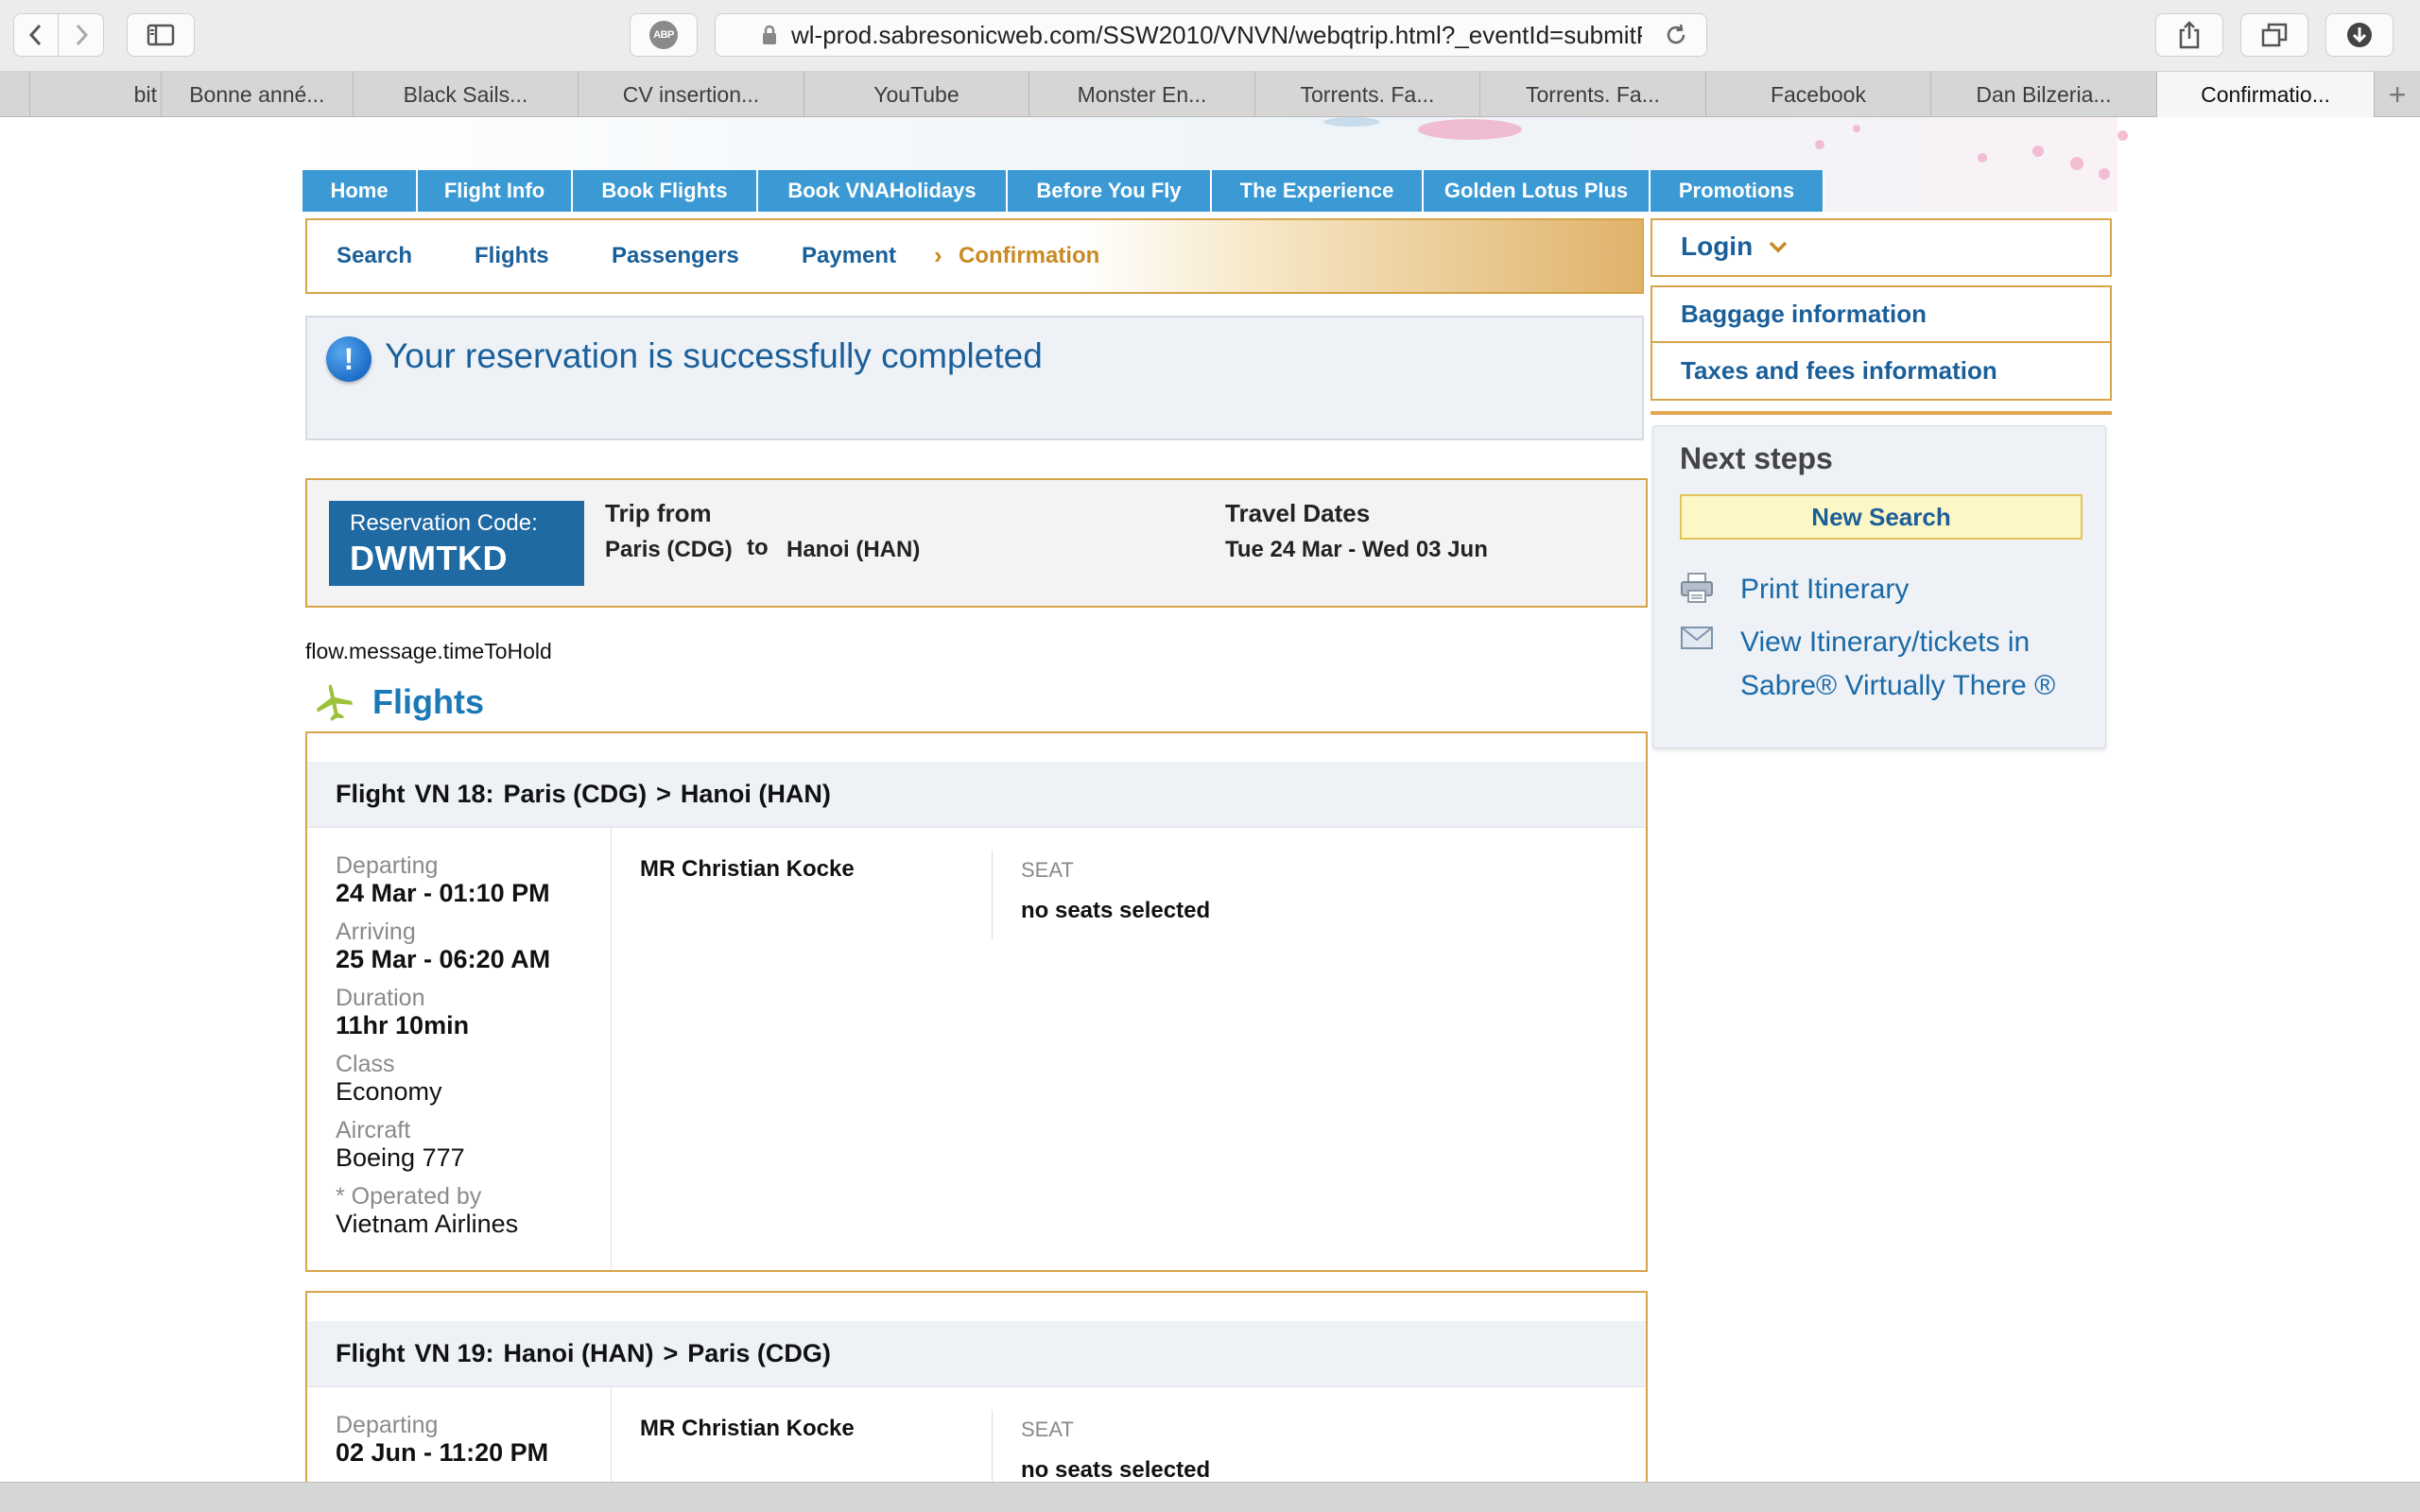 The height and width of the screenshot is (1512, 2420). I want to click on downloads-button, so click(2359, 35).